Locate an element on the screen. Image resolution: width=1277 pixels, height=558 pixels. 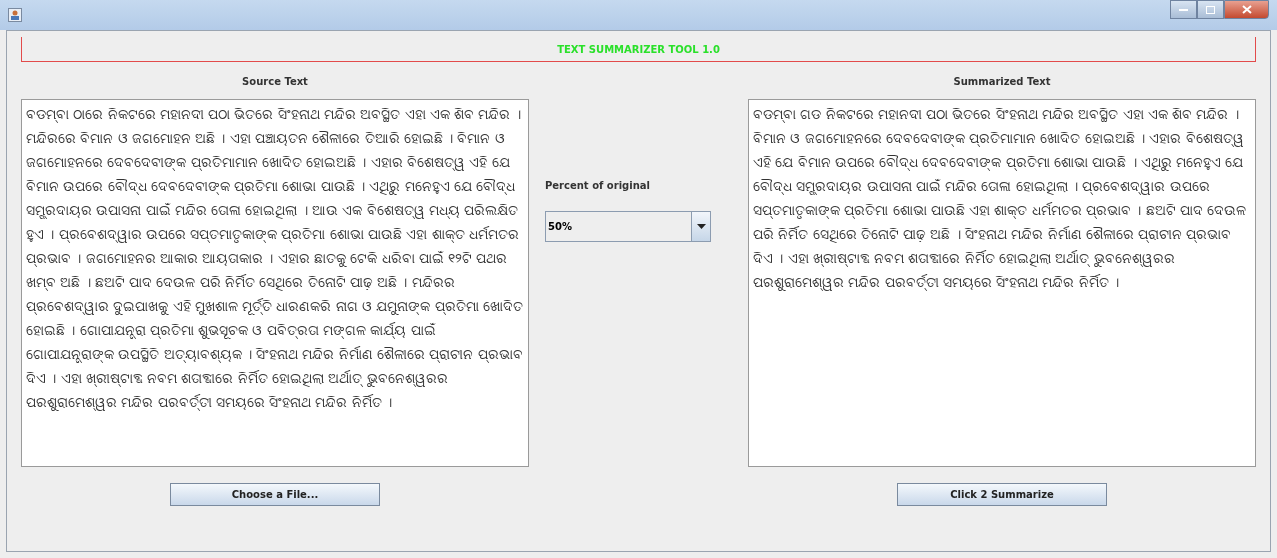
percent-dropdown: 50% is located at coordinates (628, 226).